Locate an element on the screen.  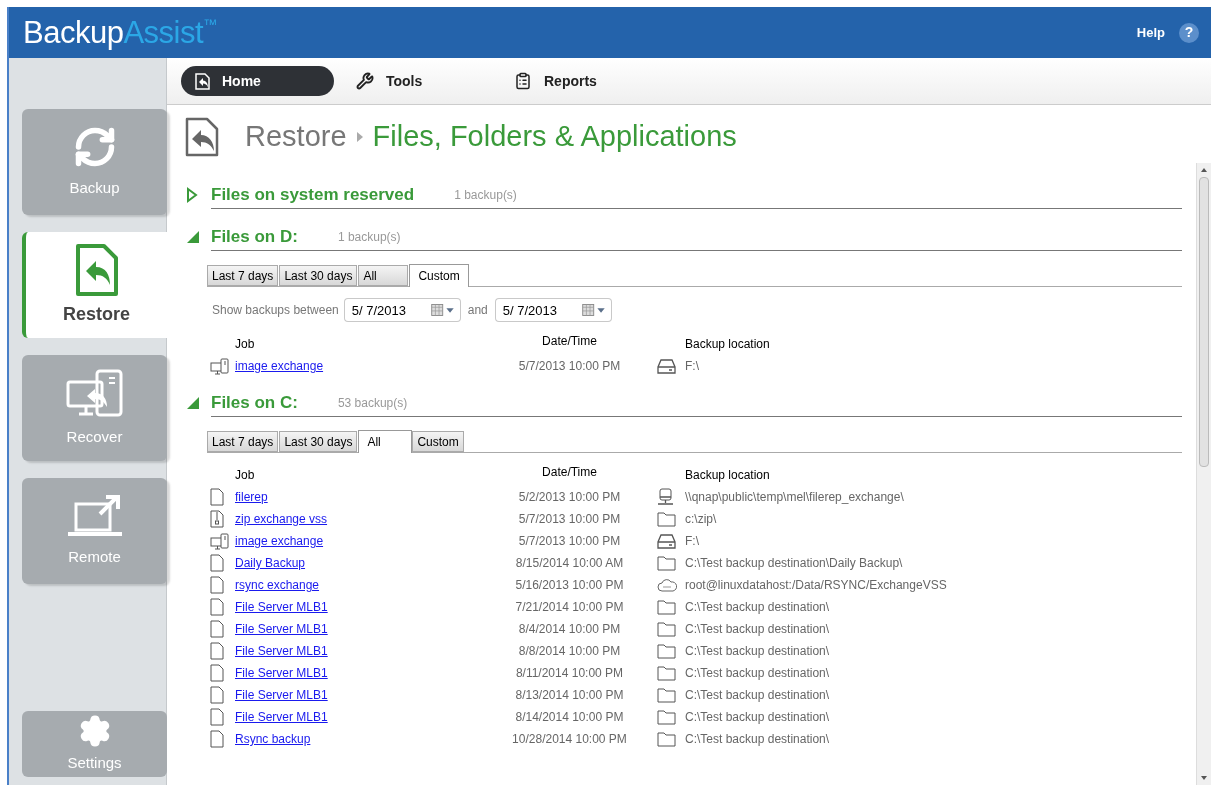
filter-label: Show backups between is located at coordinates (275, 310).